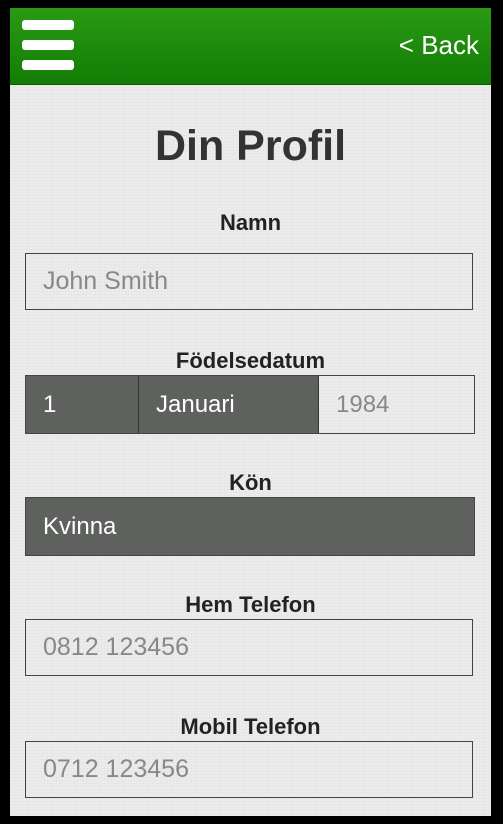 The image size is (503, 824). I want to click on birthdate-field-group: 1 Januari 1984, so click(250, 404).